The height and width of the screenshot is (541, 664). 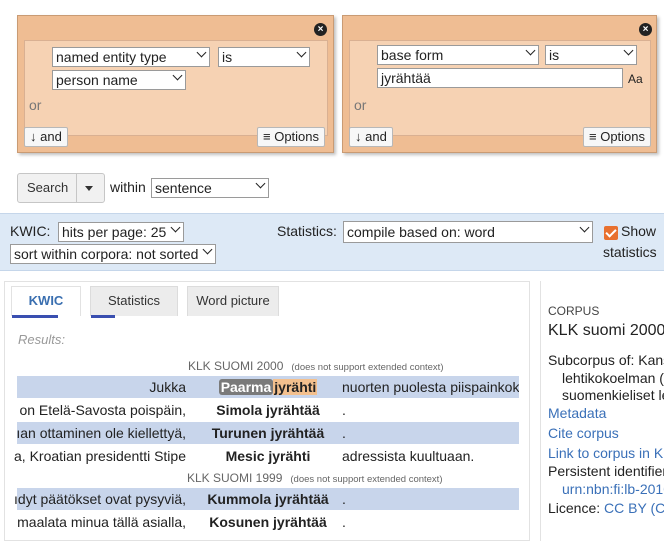 I want to click on kwic-match-selected-word: Paarma, so click(x=246, y=387).